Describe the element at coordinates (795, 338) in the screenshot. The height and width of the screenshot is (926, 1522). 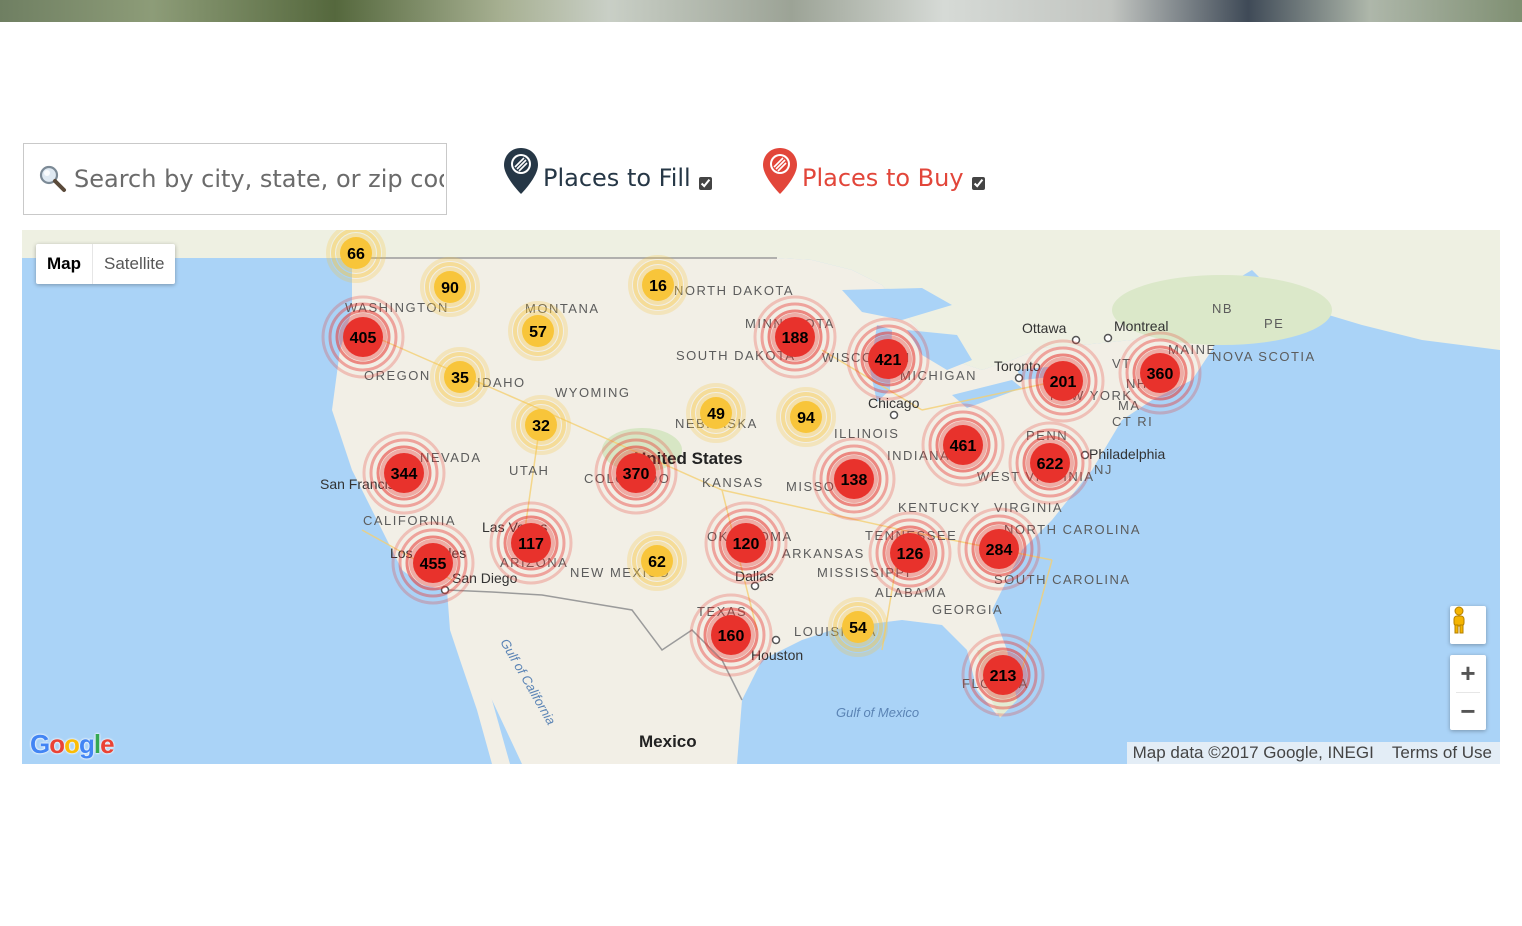
I see `cluster-count: 188` at that location.